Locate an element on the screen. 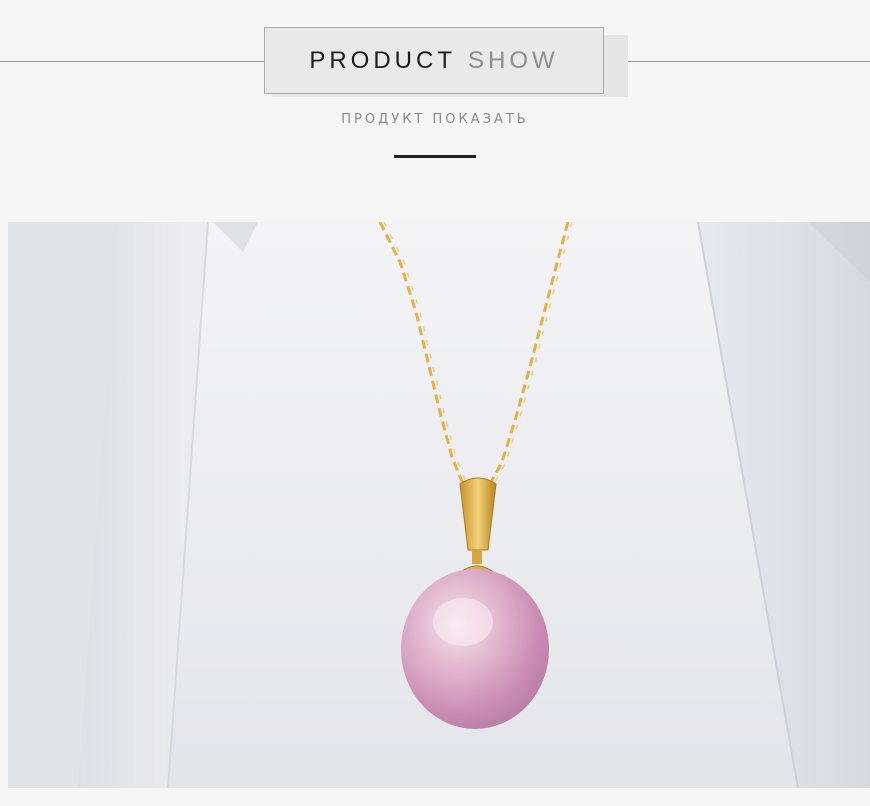 This screenshot has width=870, height=806. section-title-box: PRODUCT SHOW is located at coordinates (434, 60).